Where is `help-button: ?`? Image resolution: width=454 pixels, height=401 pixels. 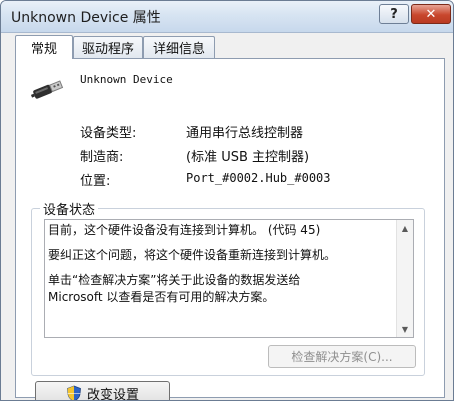 help-button: ? is located at coordinates (394, 14).